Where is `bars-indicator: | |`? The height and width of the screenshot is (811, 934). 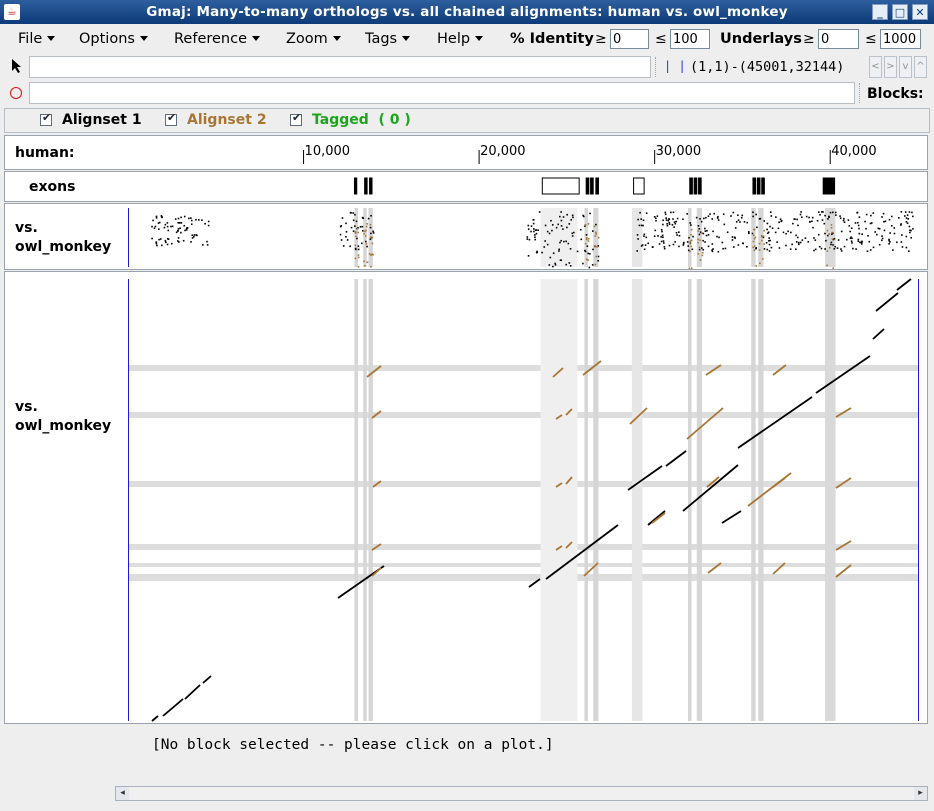
bars-indicator: | | is located at coordinates (675, 66).